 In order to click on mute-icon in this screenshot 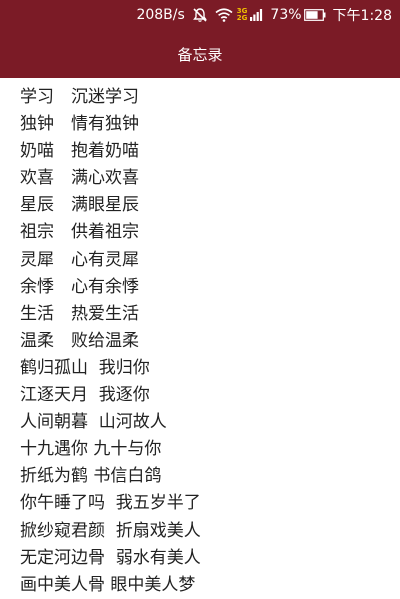, I will do `click(200, 15)`.